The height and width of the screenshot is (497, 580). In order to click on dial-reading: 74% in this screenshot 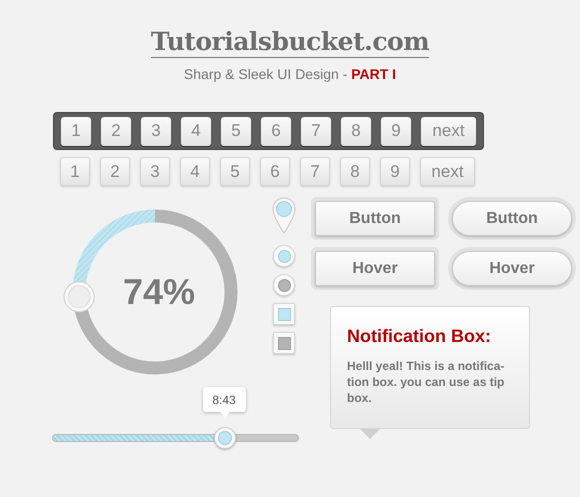, I will do `click(159, 292)`.